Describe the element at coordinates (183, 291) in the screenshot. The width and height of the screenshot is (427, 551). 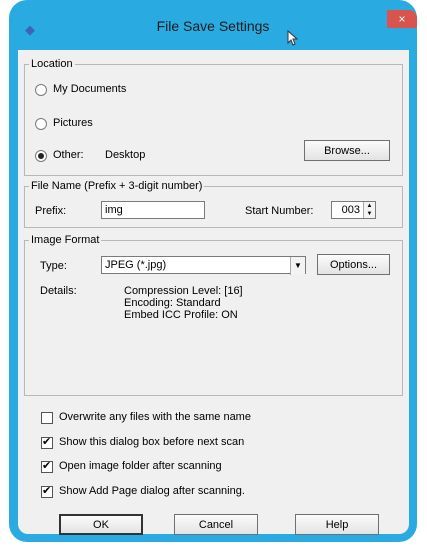
I see `detail-line: Compression Level: [16]` at that location.